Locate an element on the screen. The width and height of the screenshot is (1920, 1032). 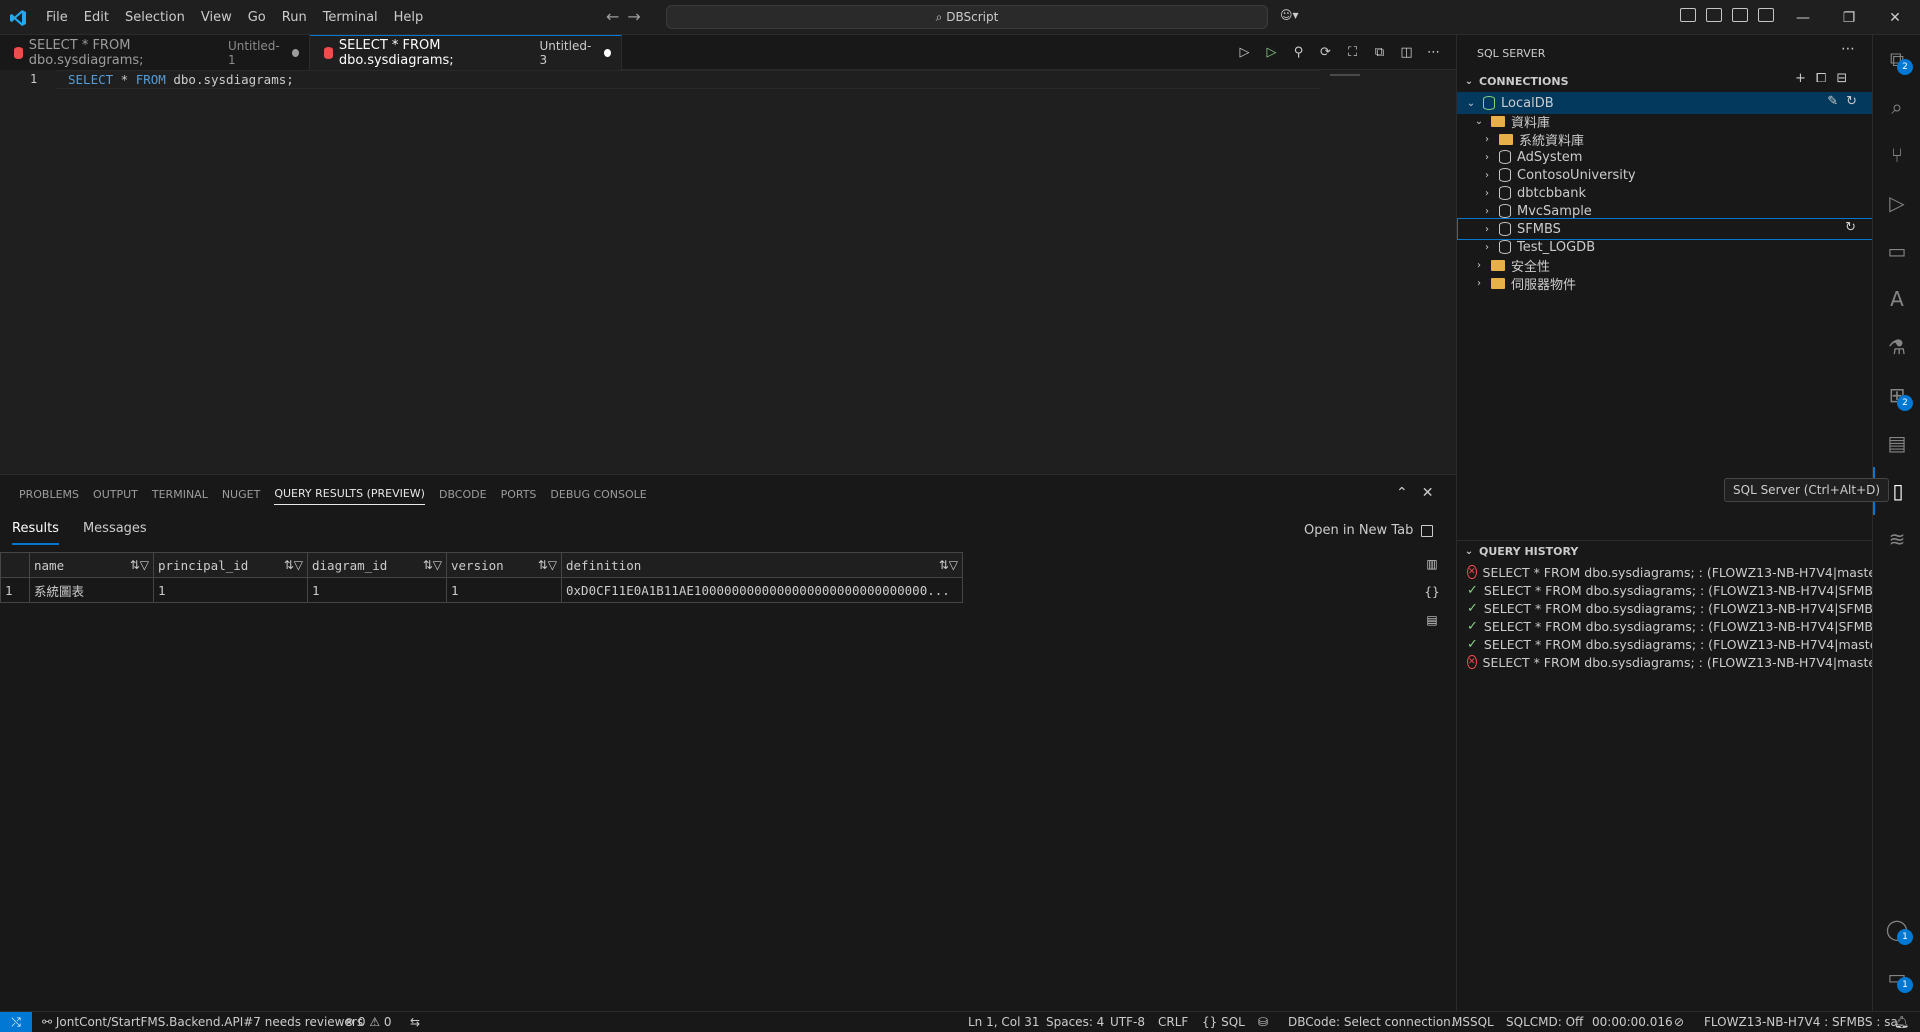
maximize-panel-icon: ⌃ is located at coordinates (1402, 493).